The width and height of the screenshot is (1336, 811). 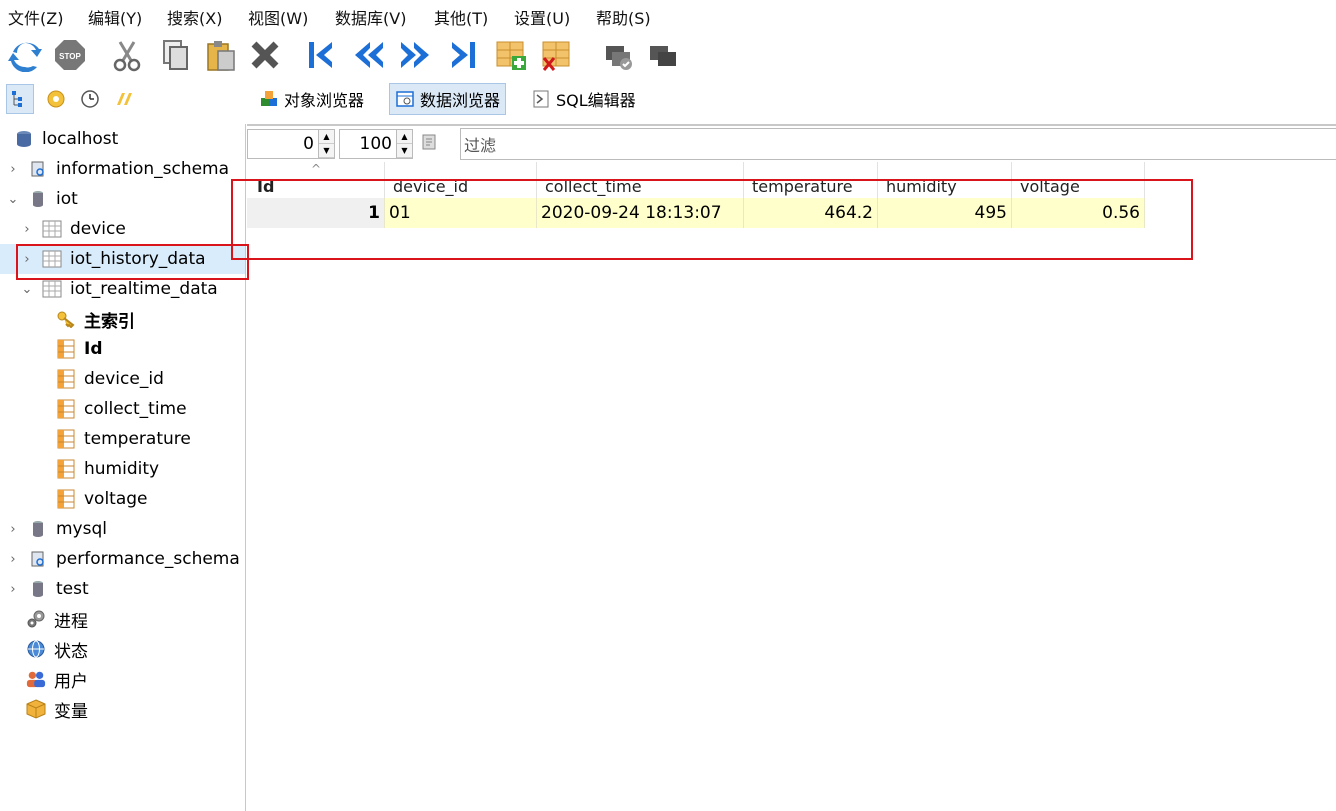 What do you see at coordinates (122, 349) in the screenshot?
I see `tree-node-column-id: Id` at bounding box center [122, 349].